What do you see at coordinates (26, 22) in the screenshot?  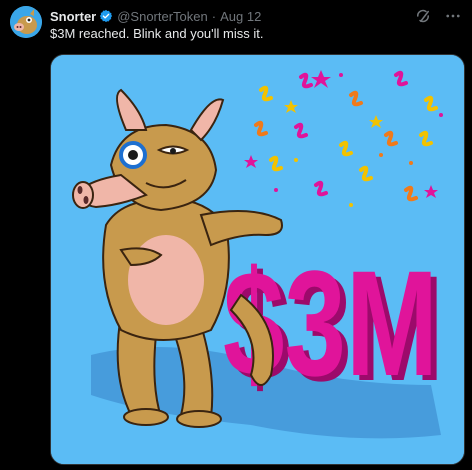 I see `avatar` at bounding box center [26, 22].